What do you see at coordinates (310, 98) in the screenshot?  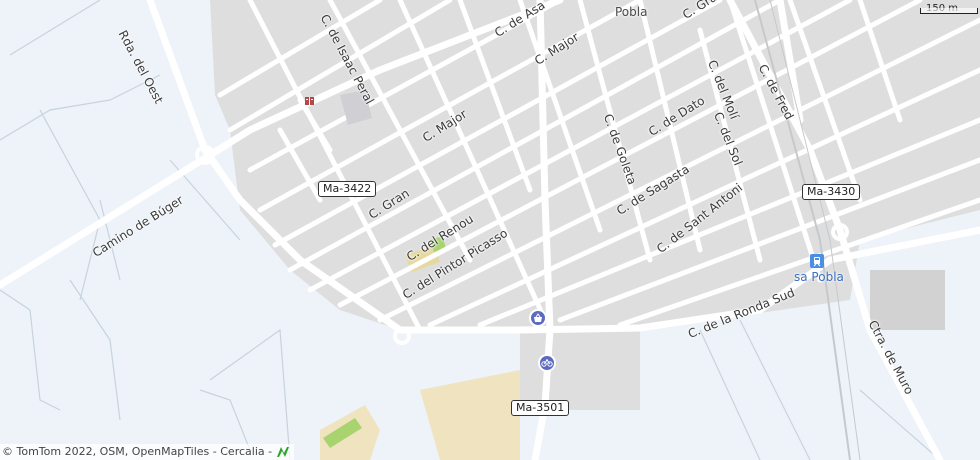 I see `hotel-icon` at bounding box center [310, 98].